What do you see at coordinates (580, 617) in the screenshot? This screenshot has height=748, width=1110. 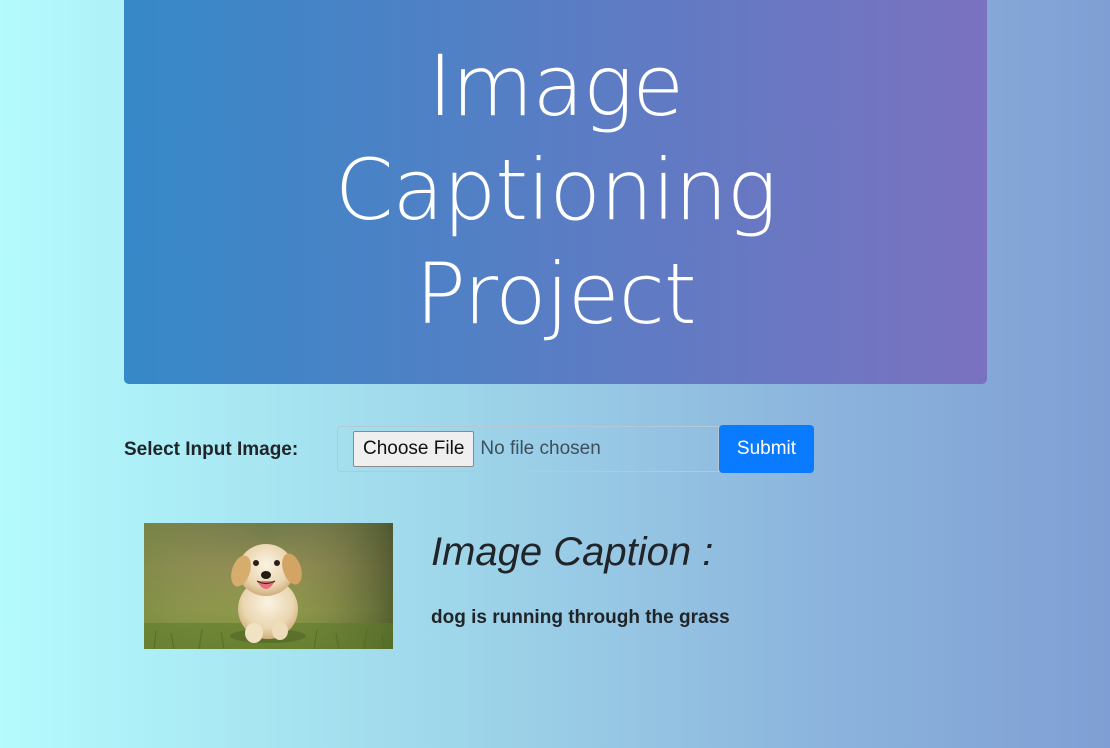 I see `caption-text: dog is running through the grass` at bounding box center [580, 617].